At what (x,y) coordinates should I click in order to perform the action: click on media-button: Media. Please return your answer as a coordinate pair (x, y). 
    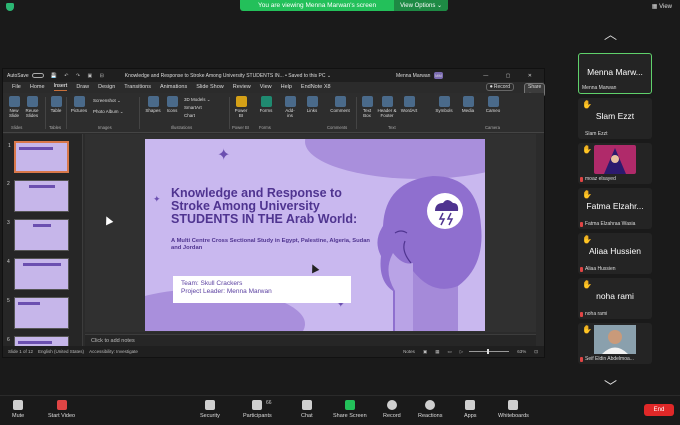
    Looking at the image, I should click on (468, 104).